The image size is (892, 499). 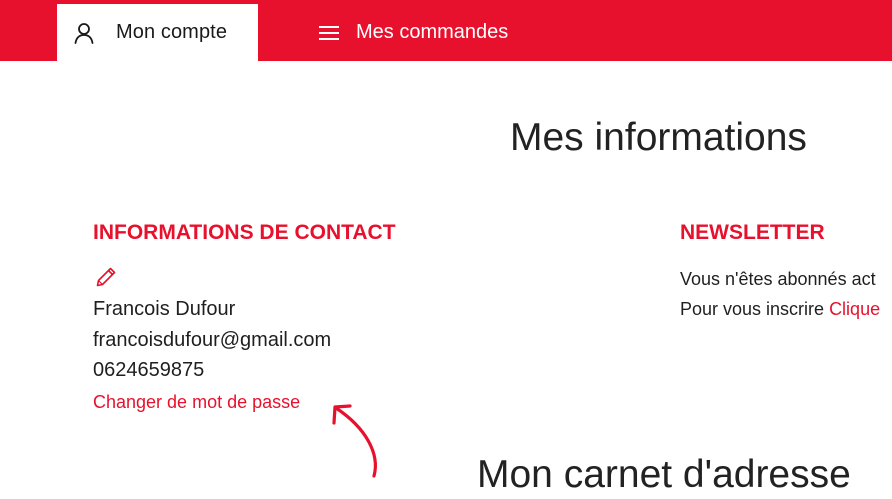 What do you see at coordinates (172, 32) in the screenshot?
I see `tab-my-account-label: Mon compte` at bounding box center [172, 32].